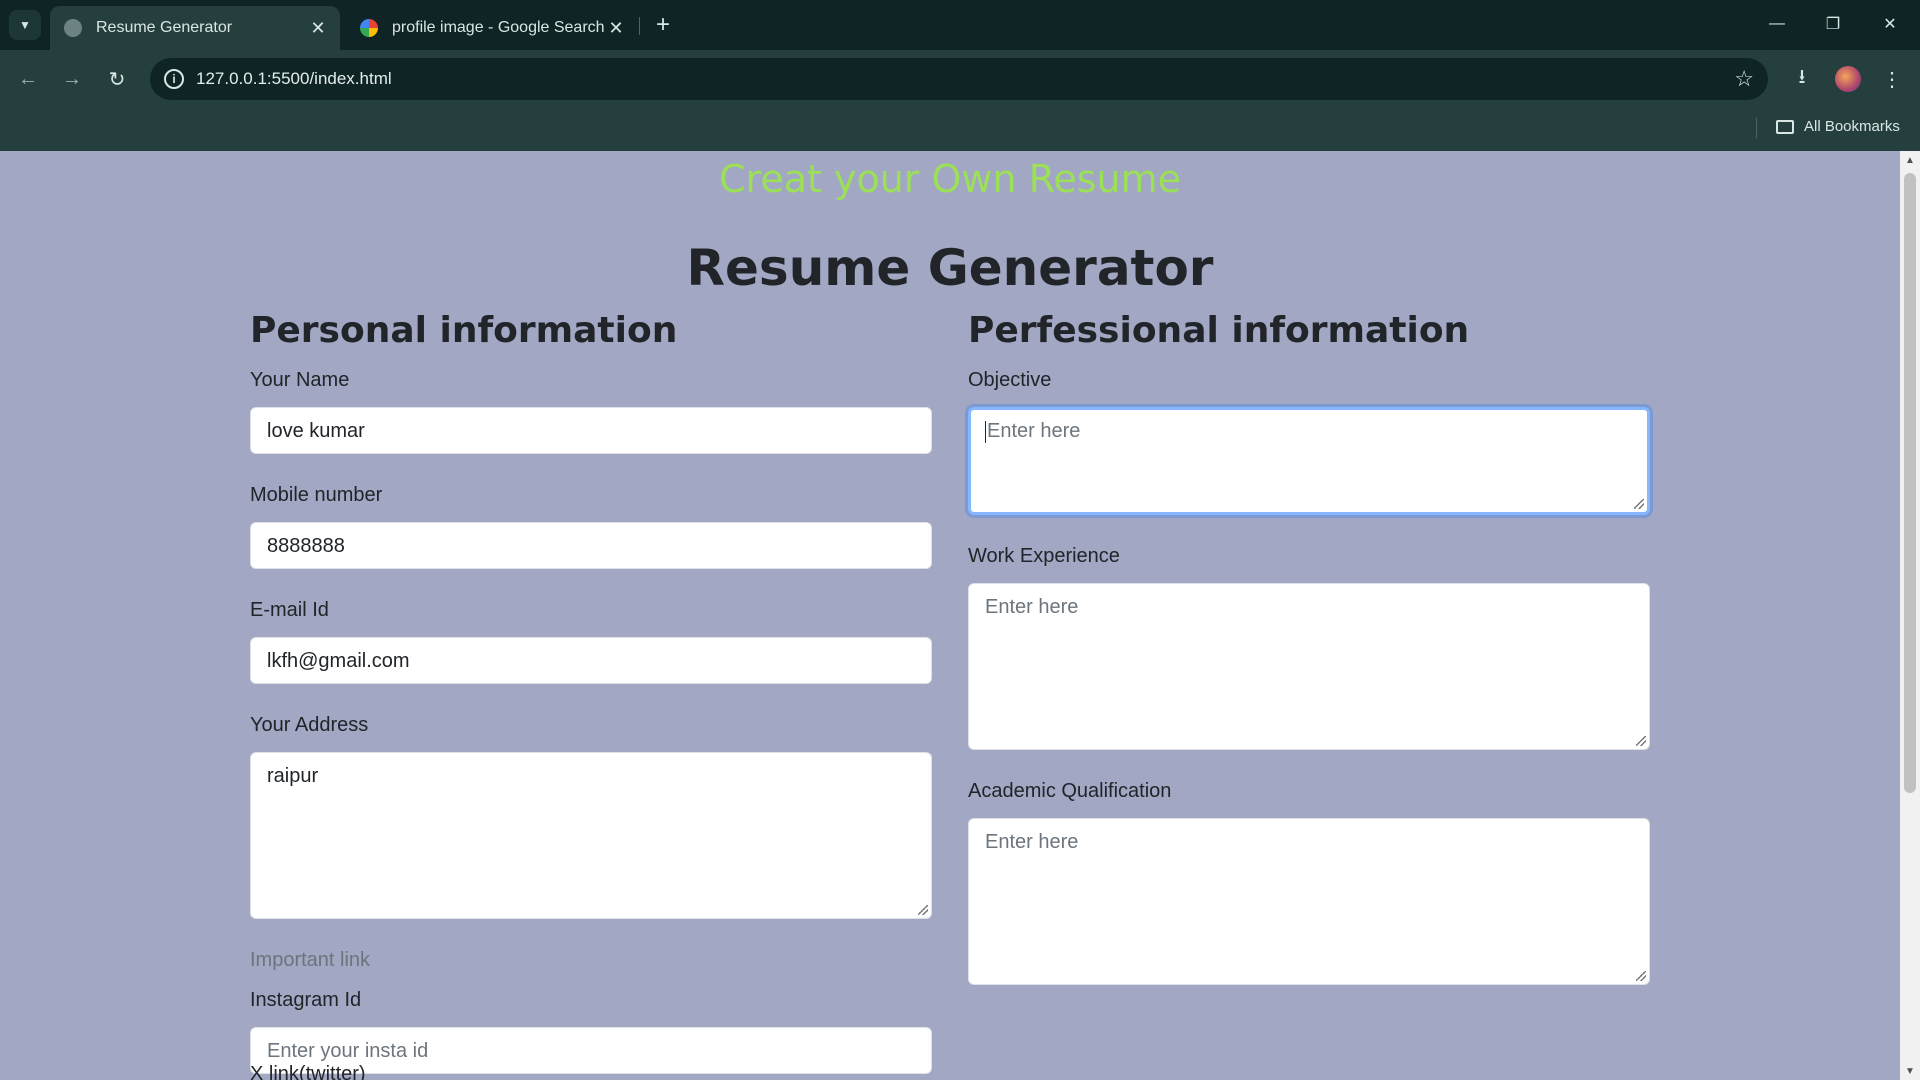  What do you see at coordinates (591, 545) in the screenshot?
I see `mobile-input: 8888888` at bounding box center [591, 545].